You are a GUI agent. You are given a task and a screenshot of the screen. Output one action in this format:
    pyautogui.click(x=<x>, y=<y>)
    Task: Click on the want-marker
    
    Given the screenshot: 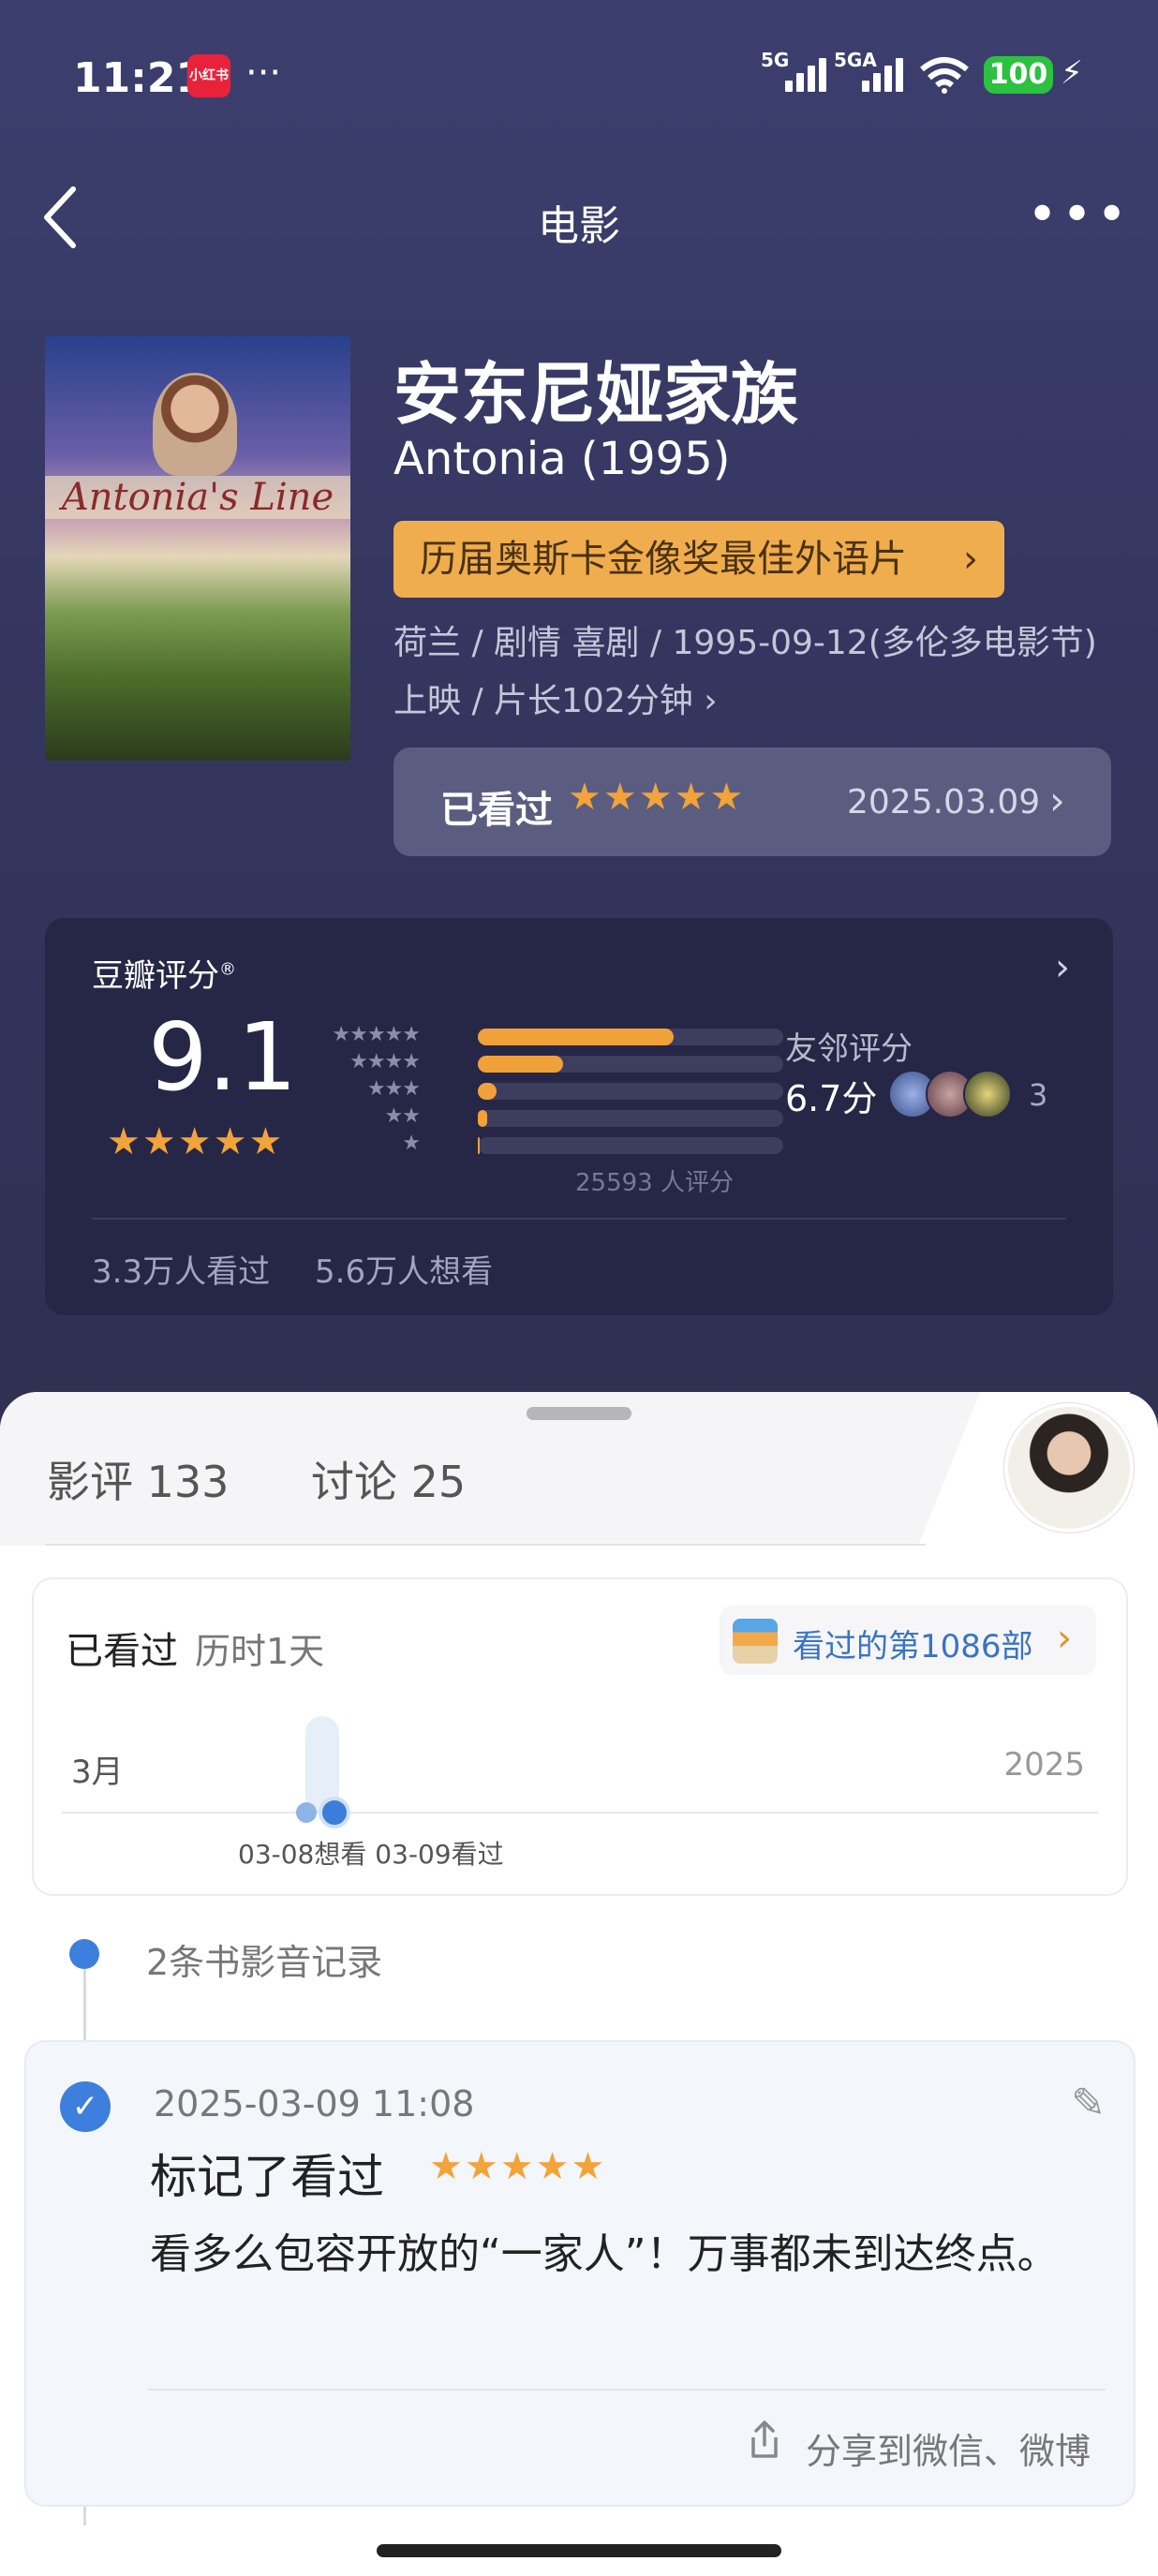 What is the action you would take?
    pyautogui.click(x=306, y=1812)
    